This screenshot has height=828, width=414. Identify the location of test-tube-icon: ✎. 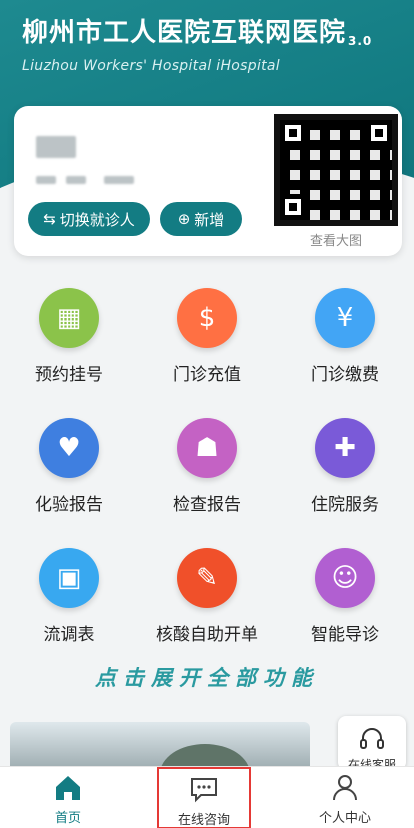
(207, 578).